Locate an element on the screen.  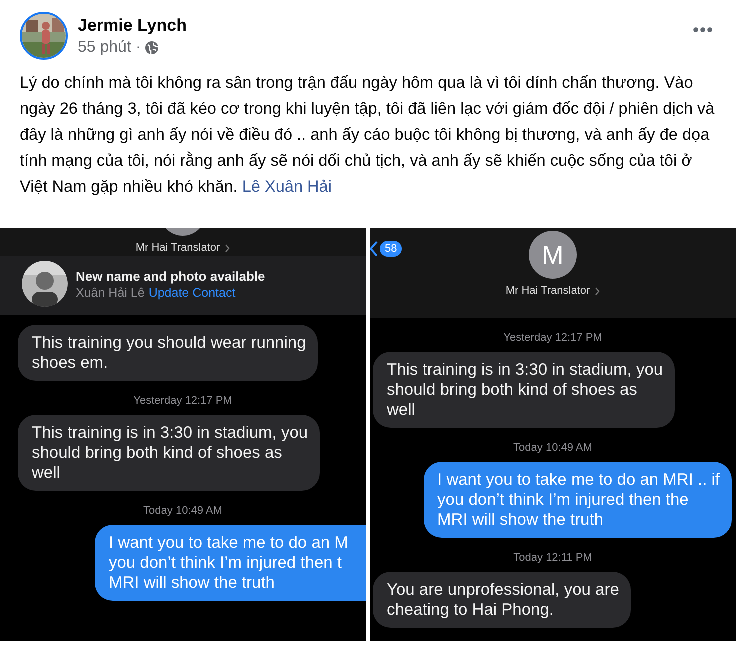
globe-icon is located at coordinates (152, 47).